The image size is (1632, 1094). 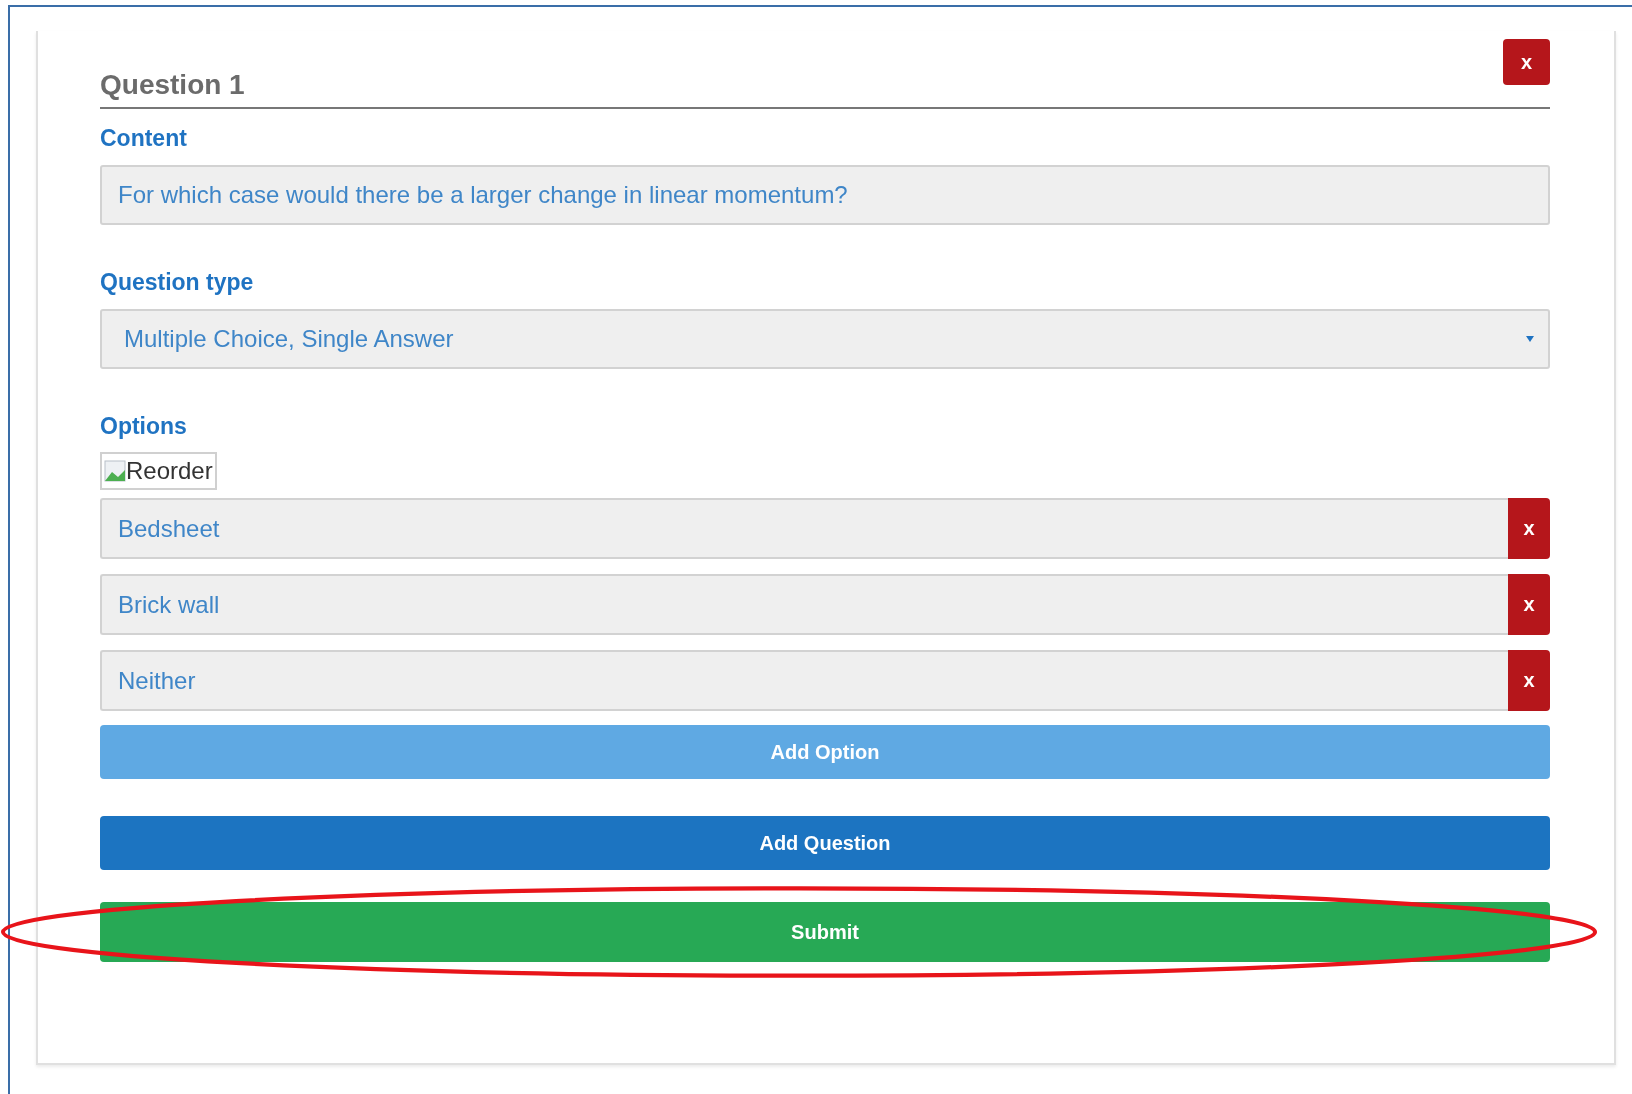 I want to click on option-field: Bedsheet, so click(x=804, y=528).